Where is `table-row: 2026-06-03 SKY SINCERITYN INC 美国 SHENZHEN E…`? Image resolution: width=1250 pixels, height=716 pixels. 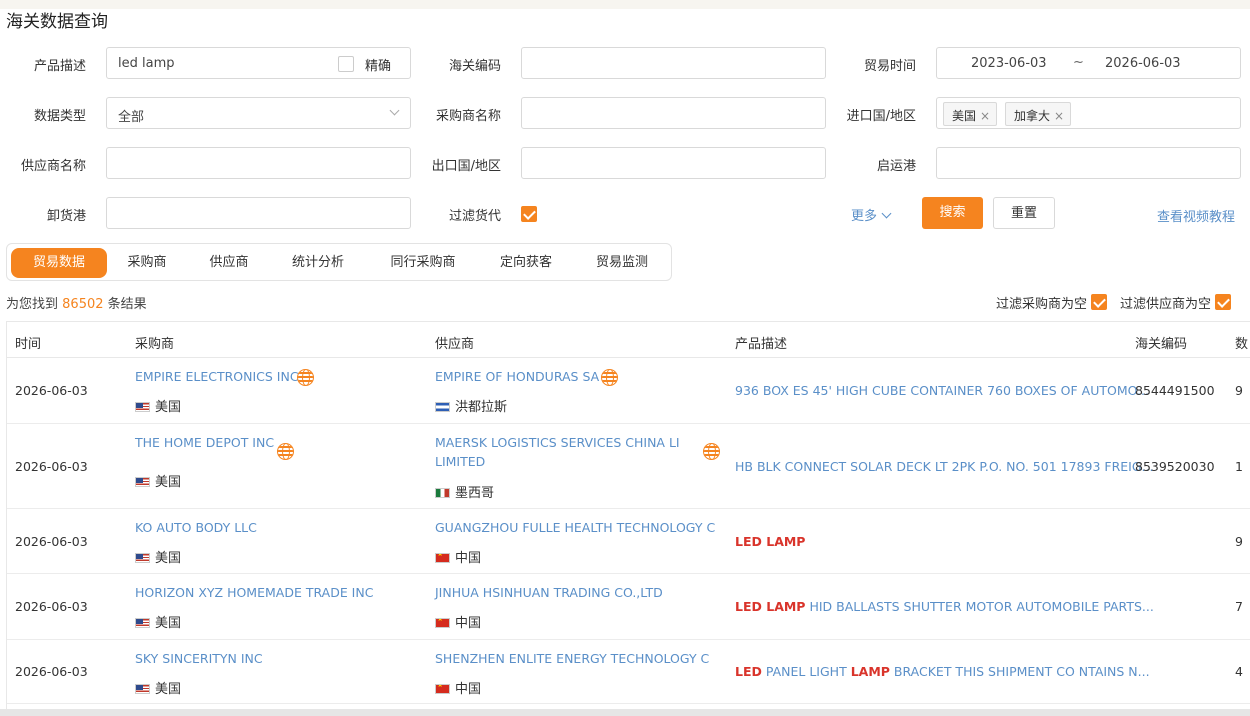
table-row: 2026-06-03 SKY SINCERITYN INC 美国 SHENZHEN E… is located at coordinates (628, 672).